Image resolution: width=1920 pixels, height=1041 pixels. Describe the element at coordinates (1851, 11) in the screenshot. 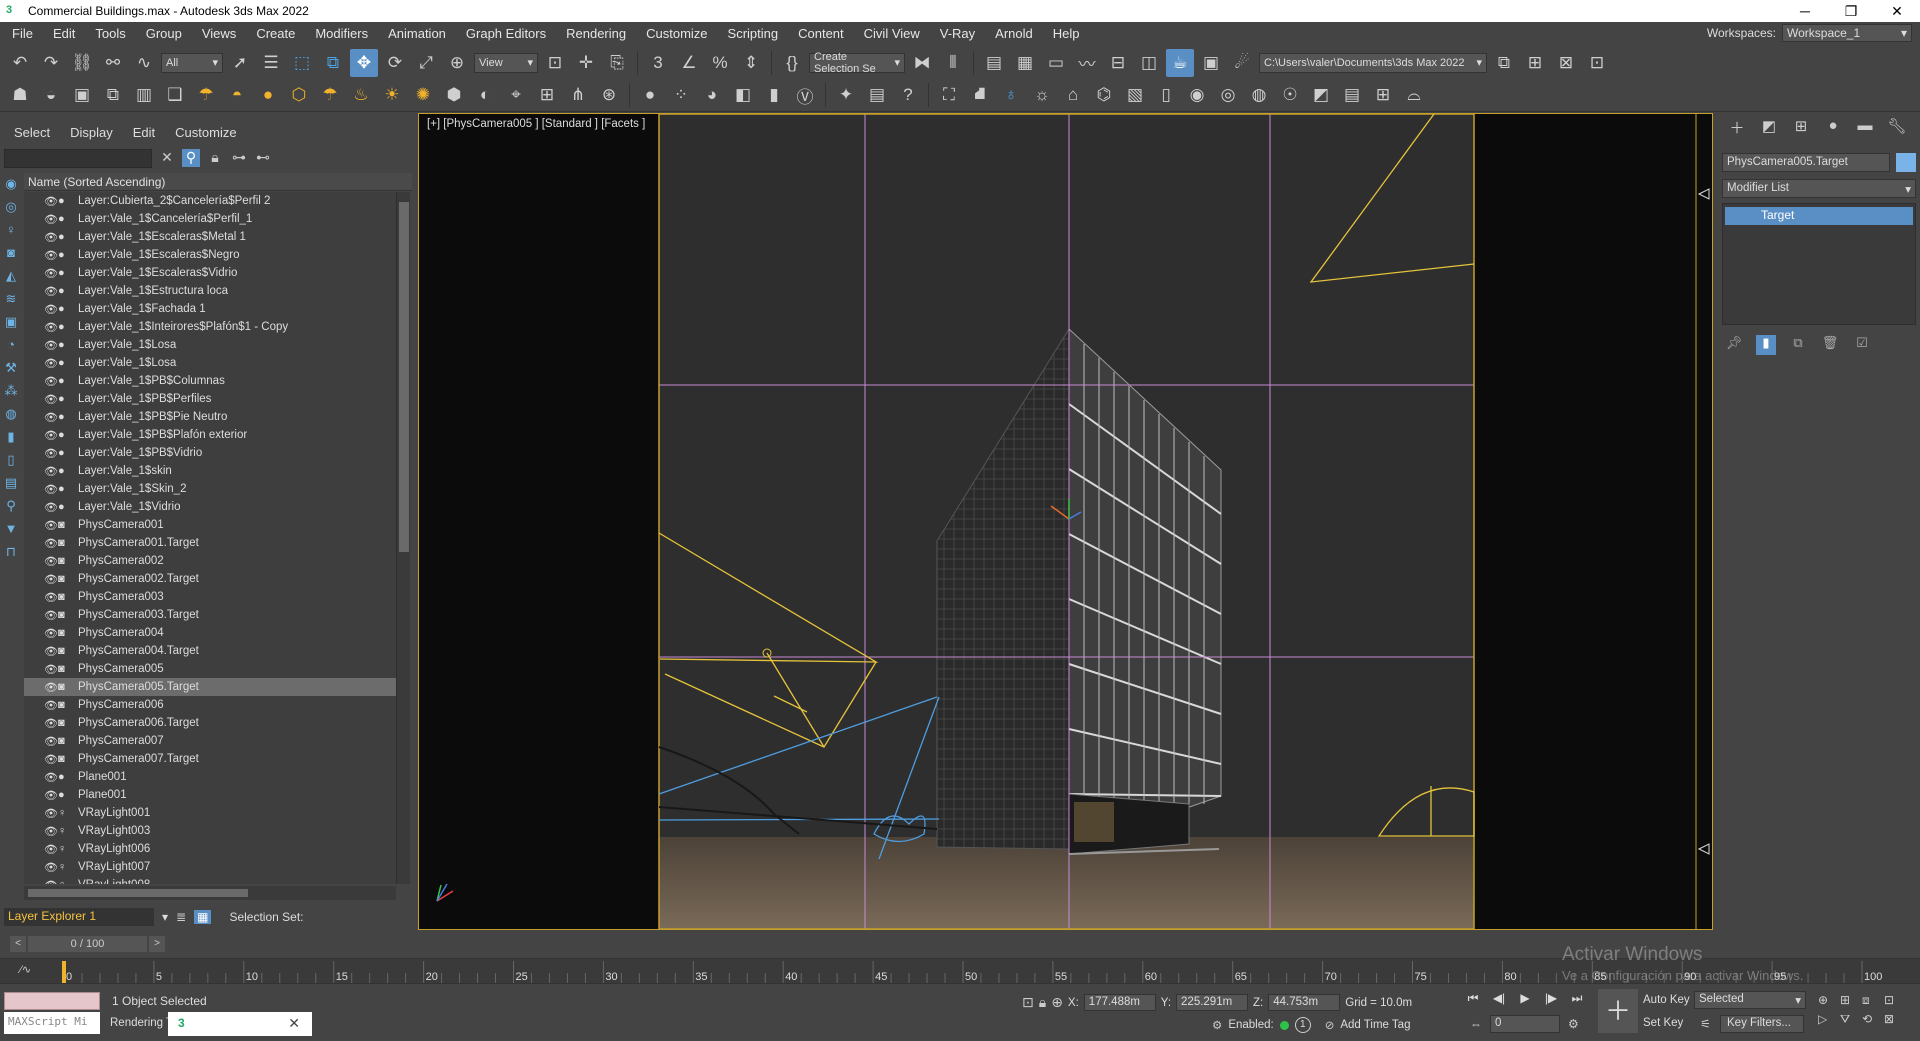

I see `restore-button: ❐` at that location.